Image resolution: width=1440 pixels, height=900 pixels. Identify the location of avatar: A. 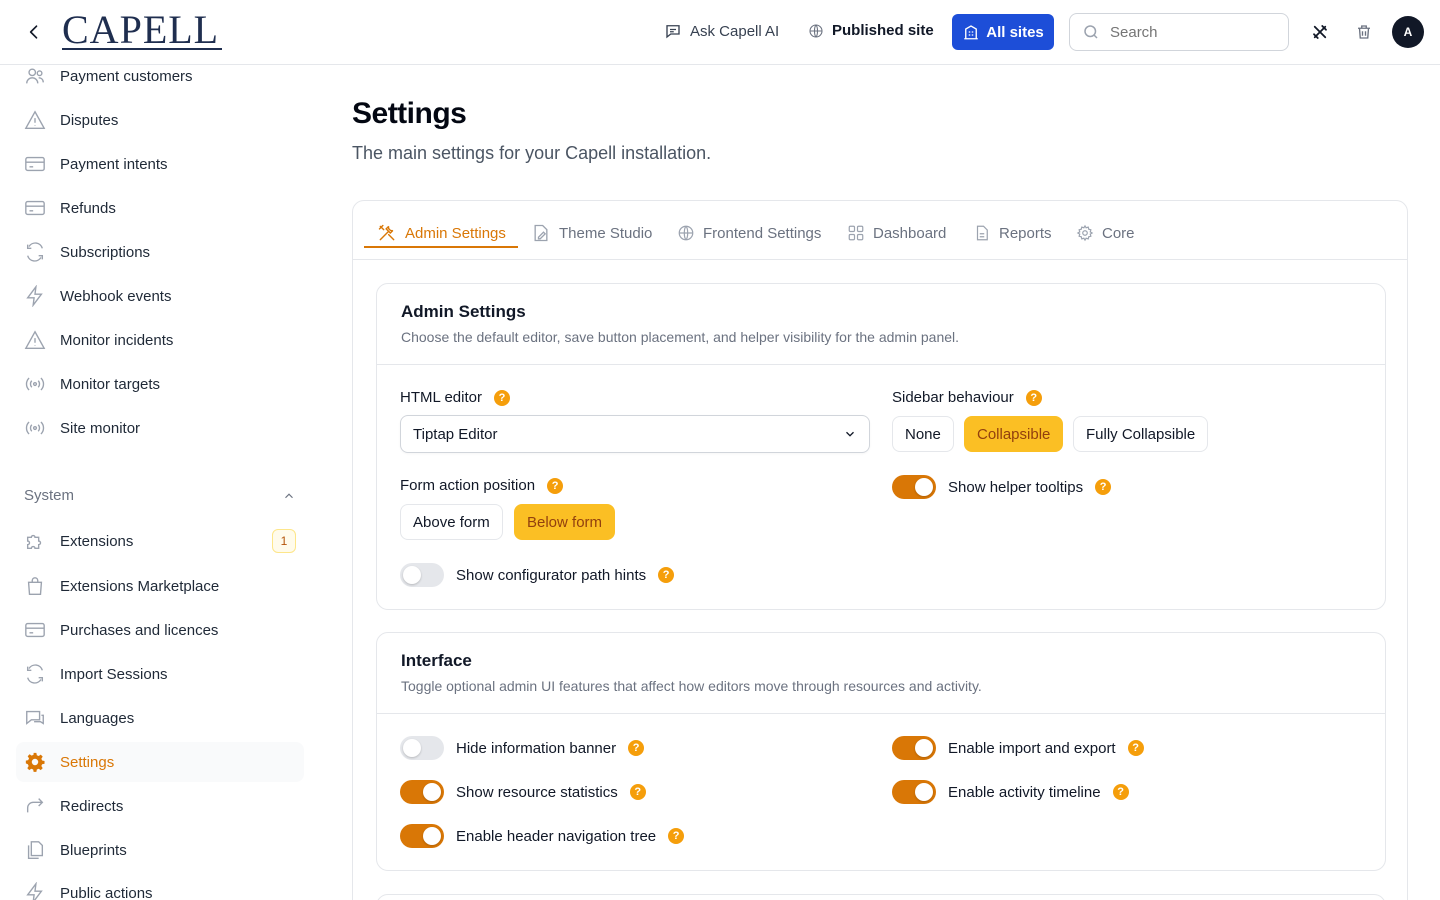
(1408, 32).